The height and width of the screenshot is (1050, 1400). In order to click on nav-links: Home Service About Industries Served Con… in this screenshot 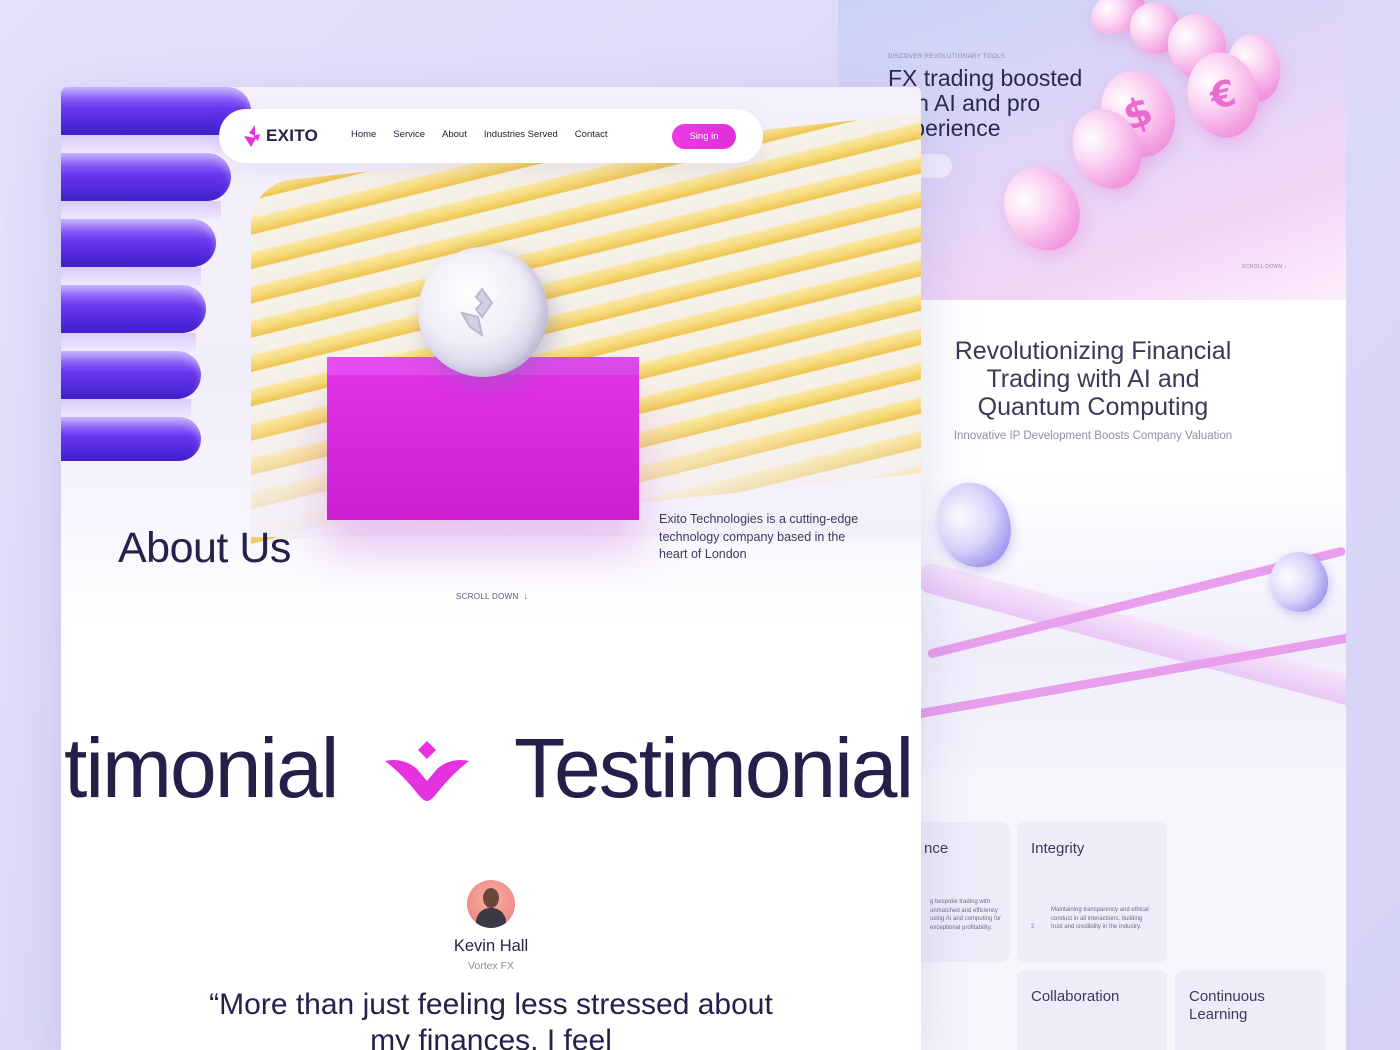, I will do `click(479, 134)`.